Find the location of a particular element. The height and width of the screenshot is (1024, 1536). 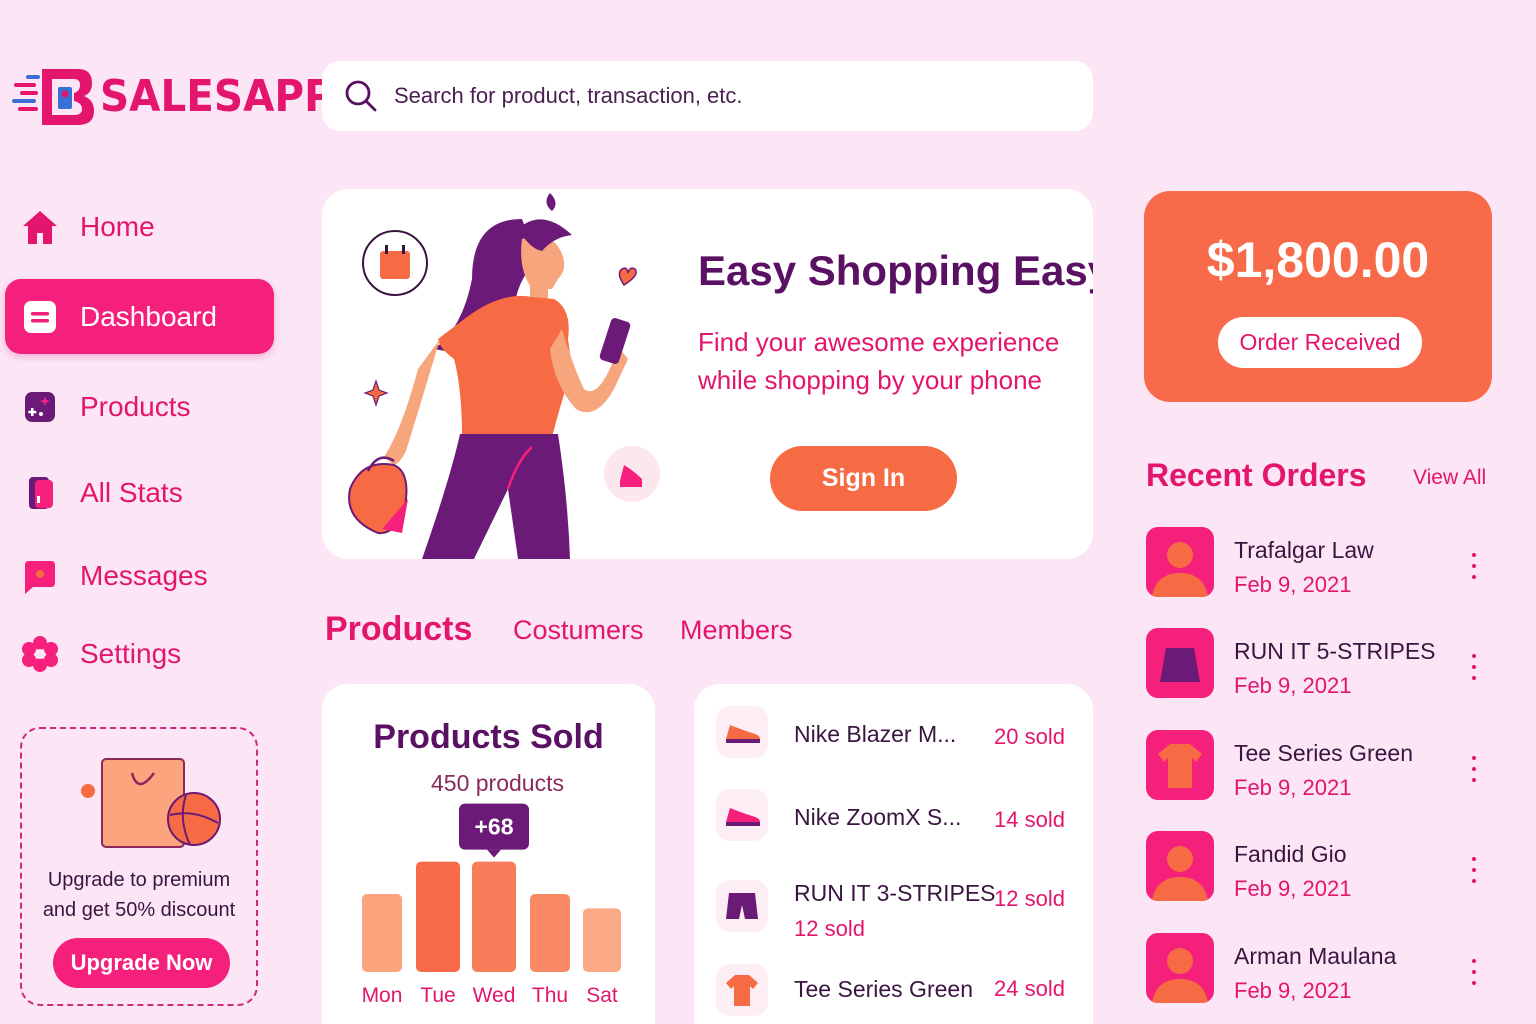

recent-order-item: Tee Series Green Feb 9, 2021 is located at coordinates (1321, 766).